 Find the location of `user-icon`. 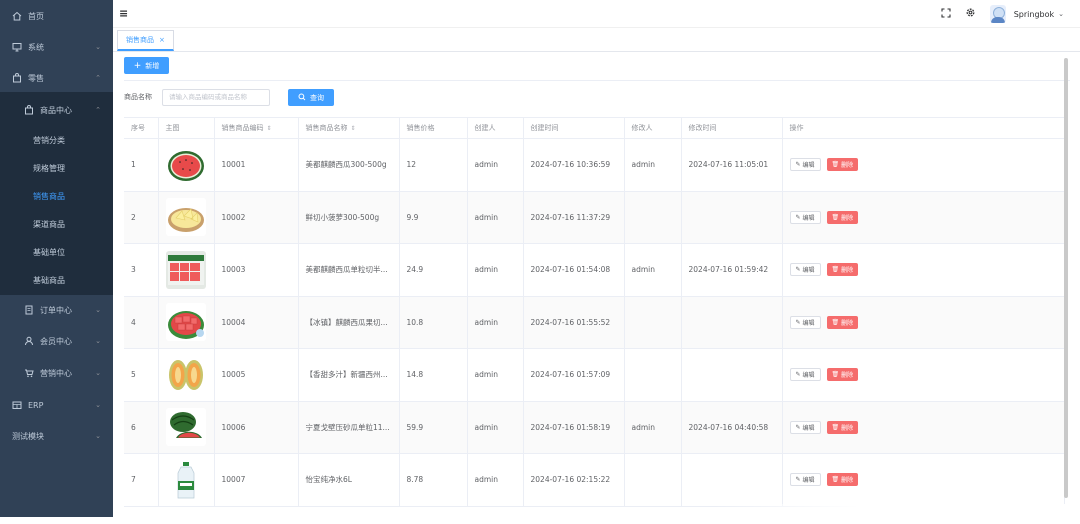

user-icon is located at coordinates (29, 341).